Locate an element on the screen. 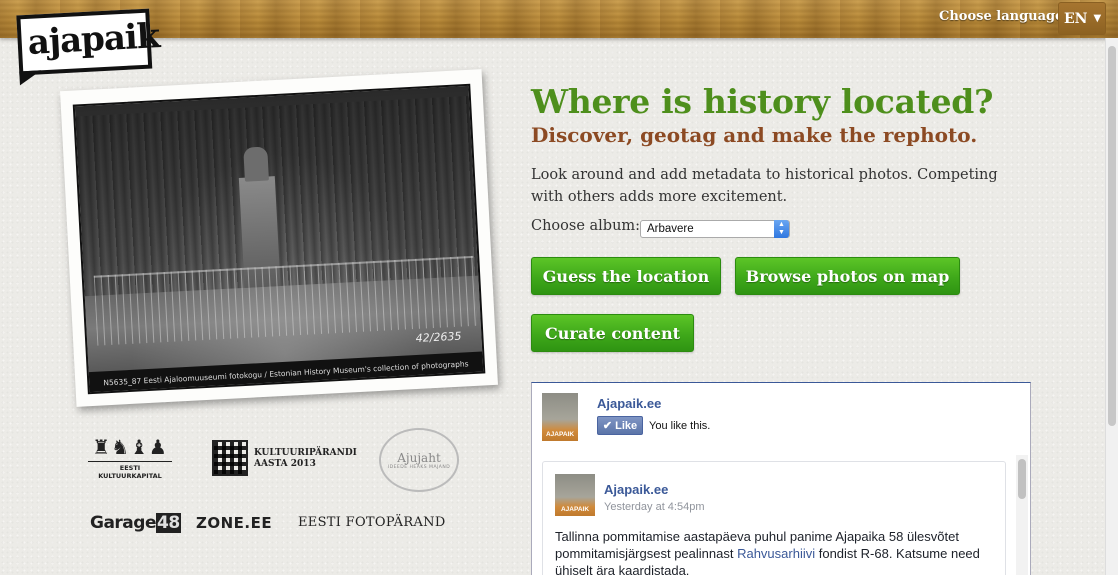 This screenshot has width=1118, height=575. kultuuriparandi-logo: KULTUURIPÄRANDI AASTA 2013 is located at coordinates (284, 458).